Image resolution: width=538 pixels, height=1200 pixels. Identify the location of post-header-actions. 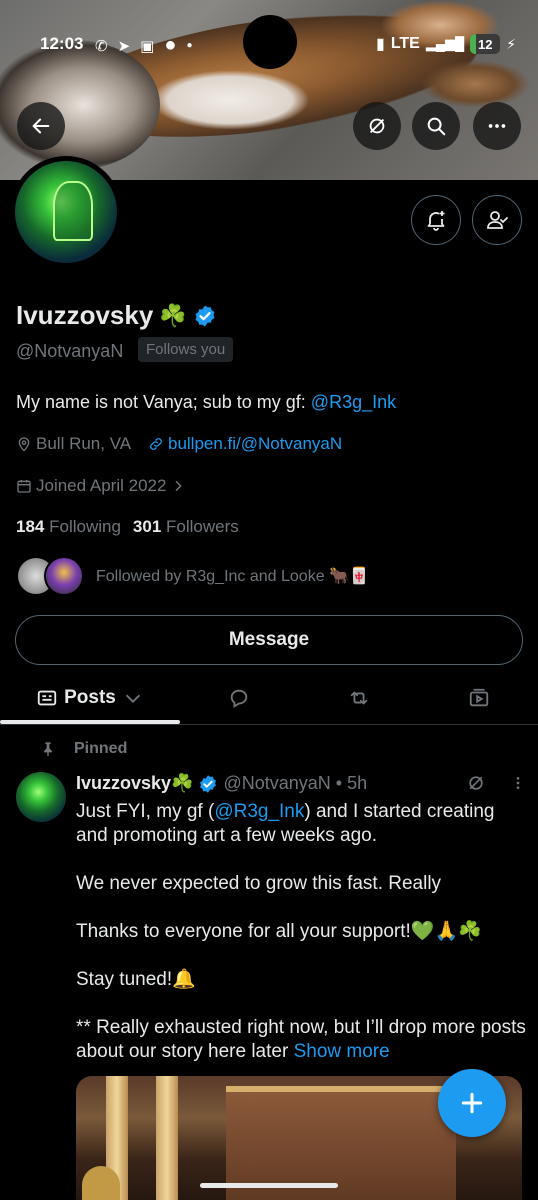
(496, 783).